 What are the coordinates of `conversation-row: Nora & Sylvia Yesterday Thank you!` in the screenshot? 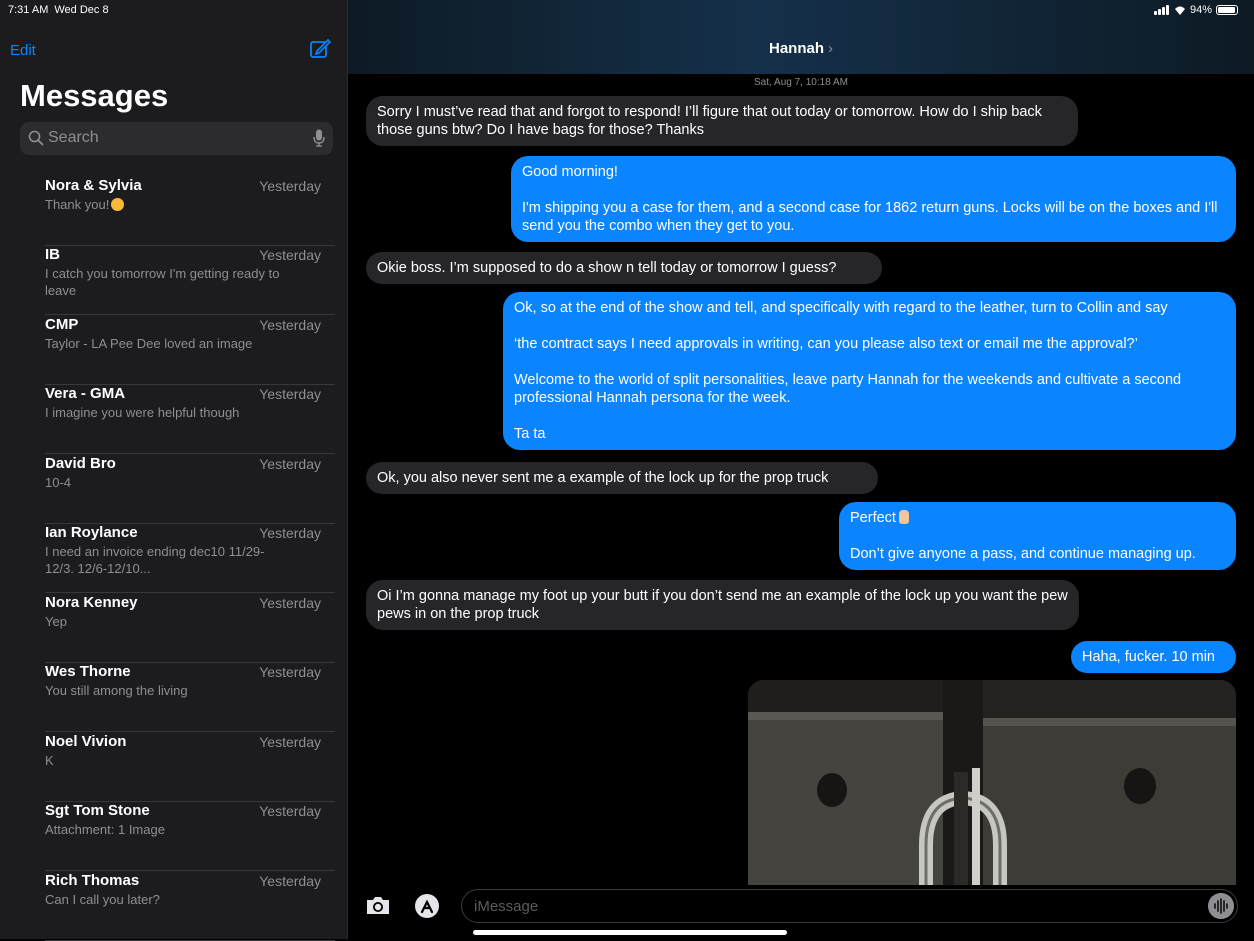 It's located at (190, 211).